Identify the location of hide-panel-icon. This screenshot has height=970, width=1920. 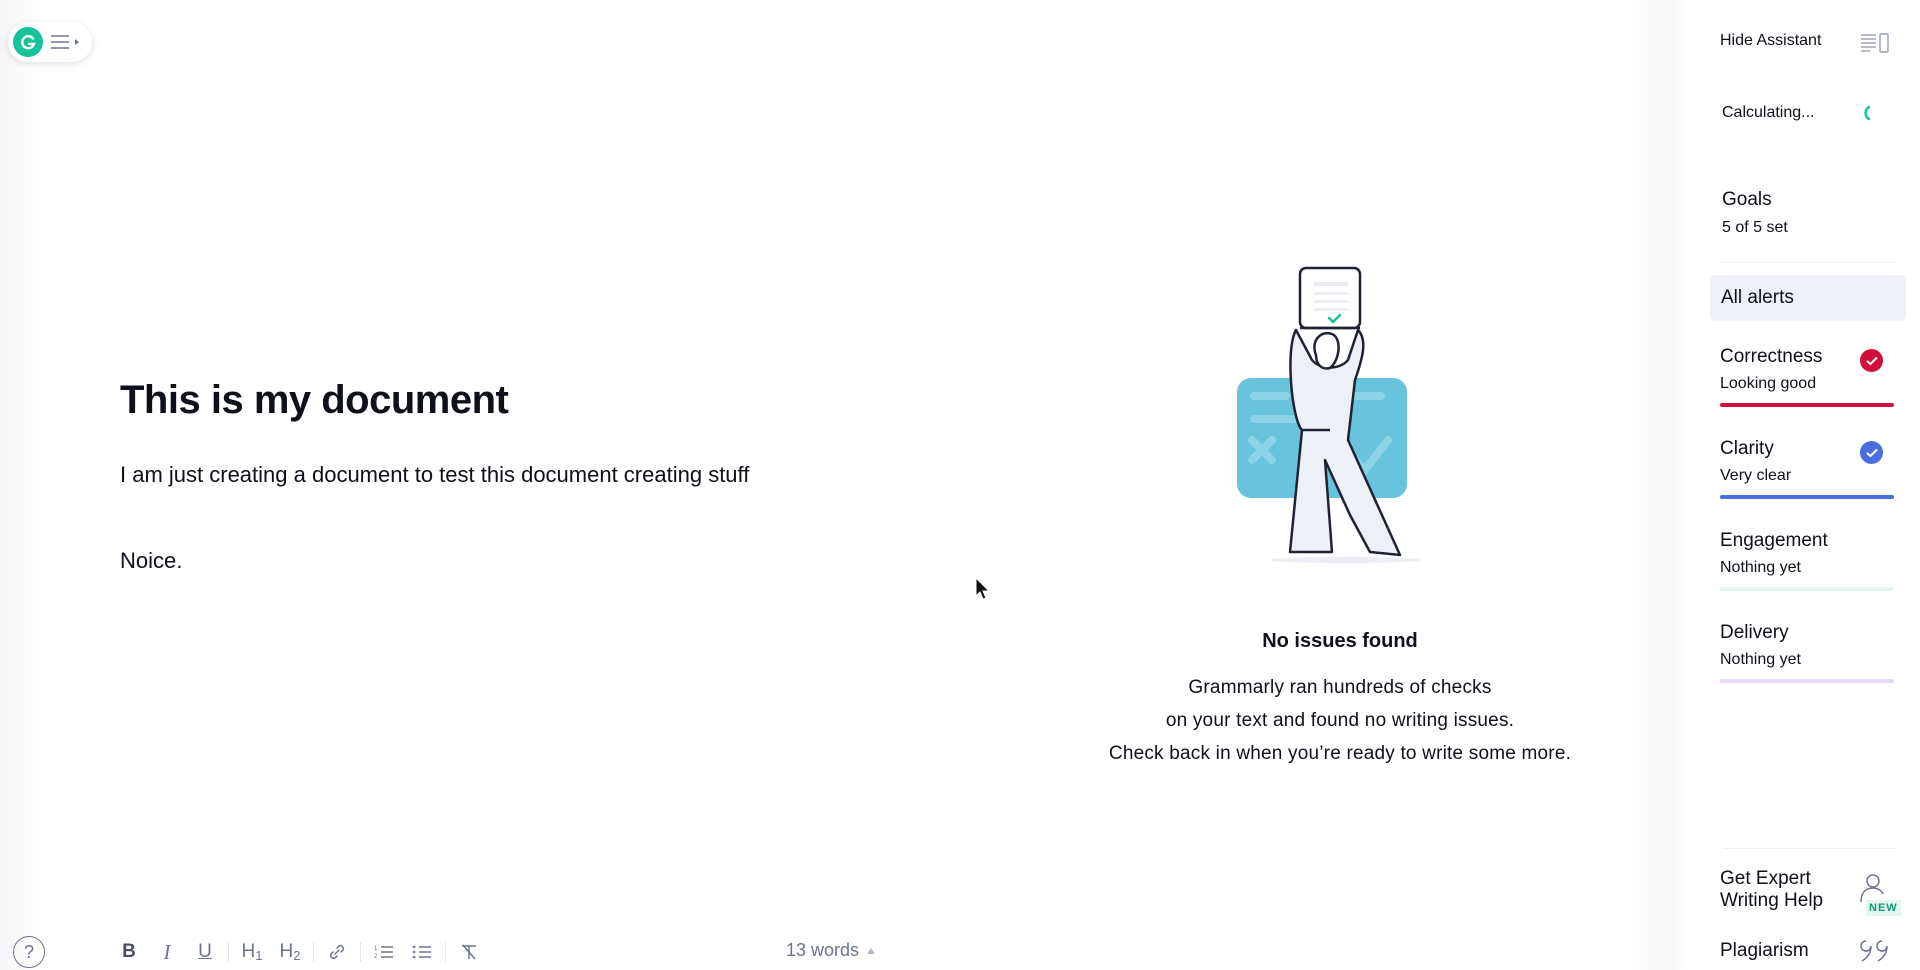
(1877, 43).